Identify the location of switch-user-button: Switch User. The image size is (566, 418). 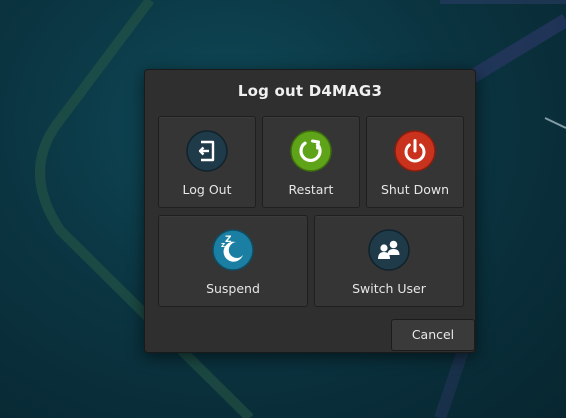
(389, 261).